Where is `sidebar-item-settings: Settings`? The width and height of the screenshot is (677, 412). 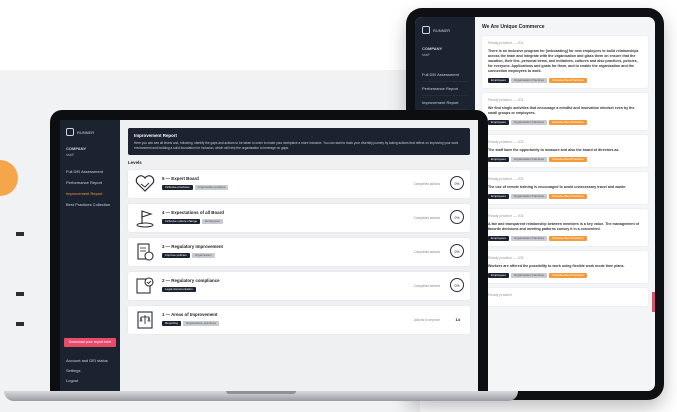 sidebar-item-settings: Settings is located at coordinates (87, 371).